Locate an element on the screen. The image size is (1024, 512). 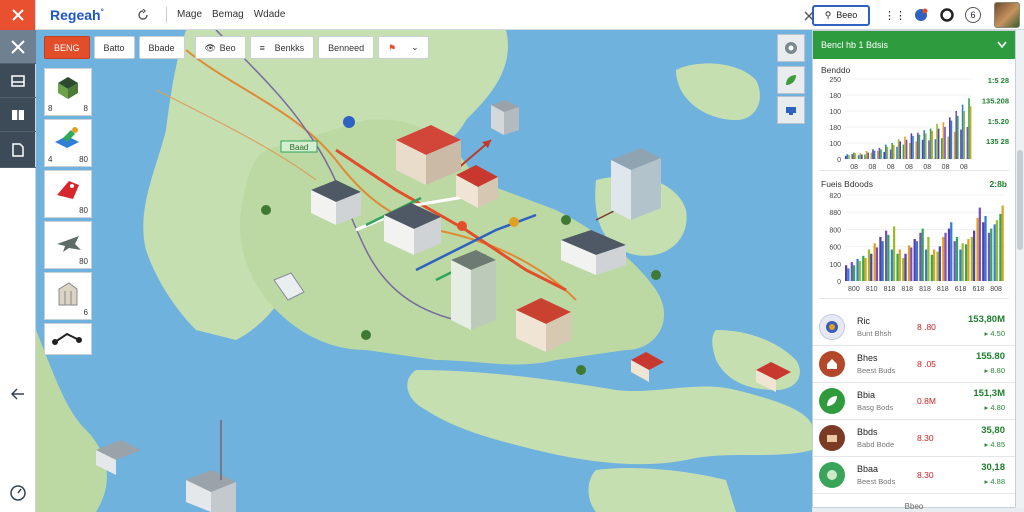
nav-link-3: Wdade is located at coordinates (270, 14).